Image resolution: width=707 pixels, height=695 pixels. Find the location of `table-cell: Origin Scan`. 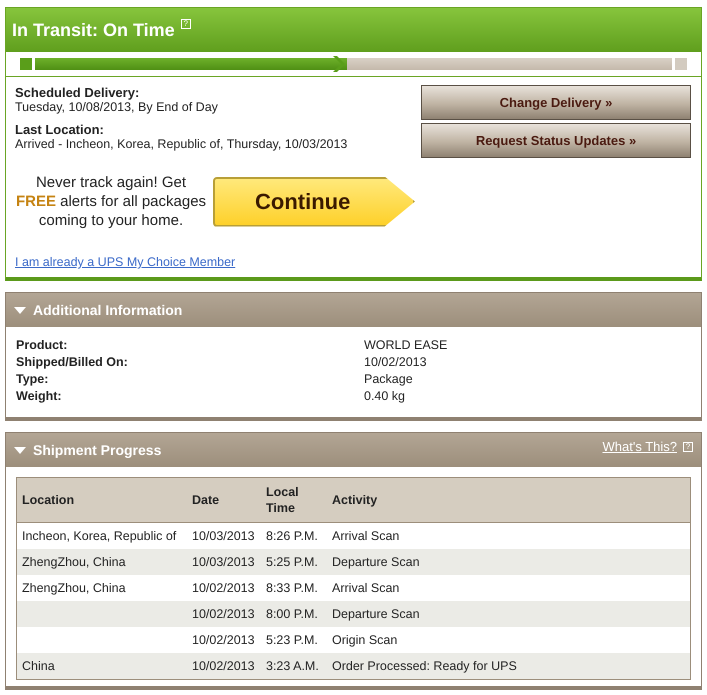

table-cell: Origin Scan is located at coordinates (365, 640).